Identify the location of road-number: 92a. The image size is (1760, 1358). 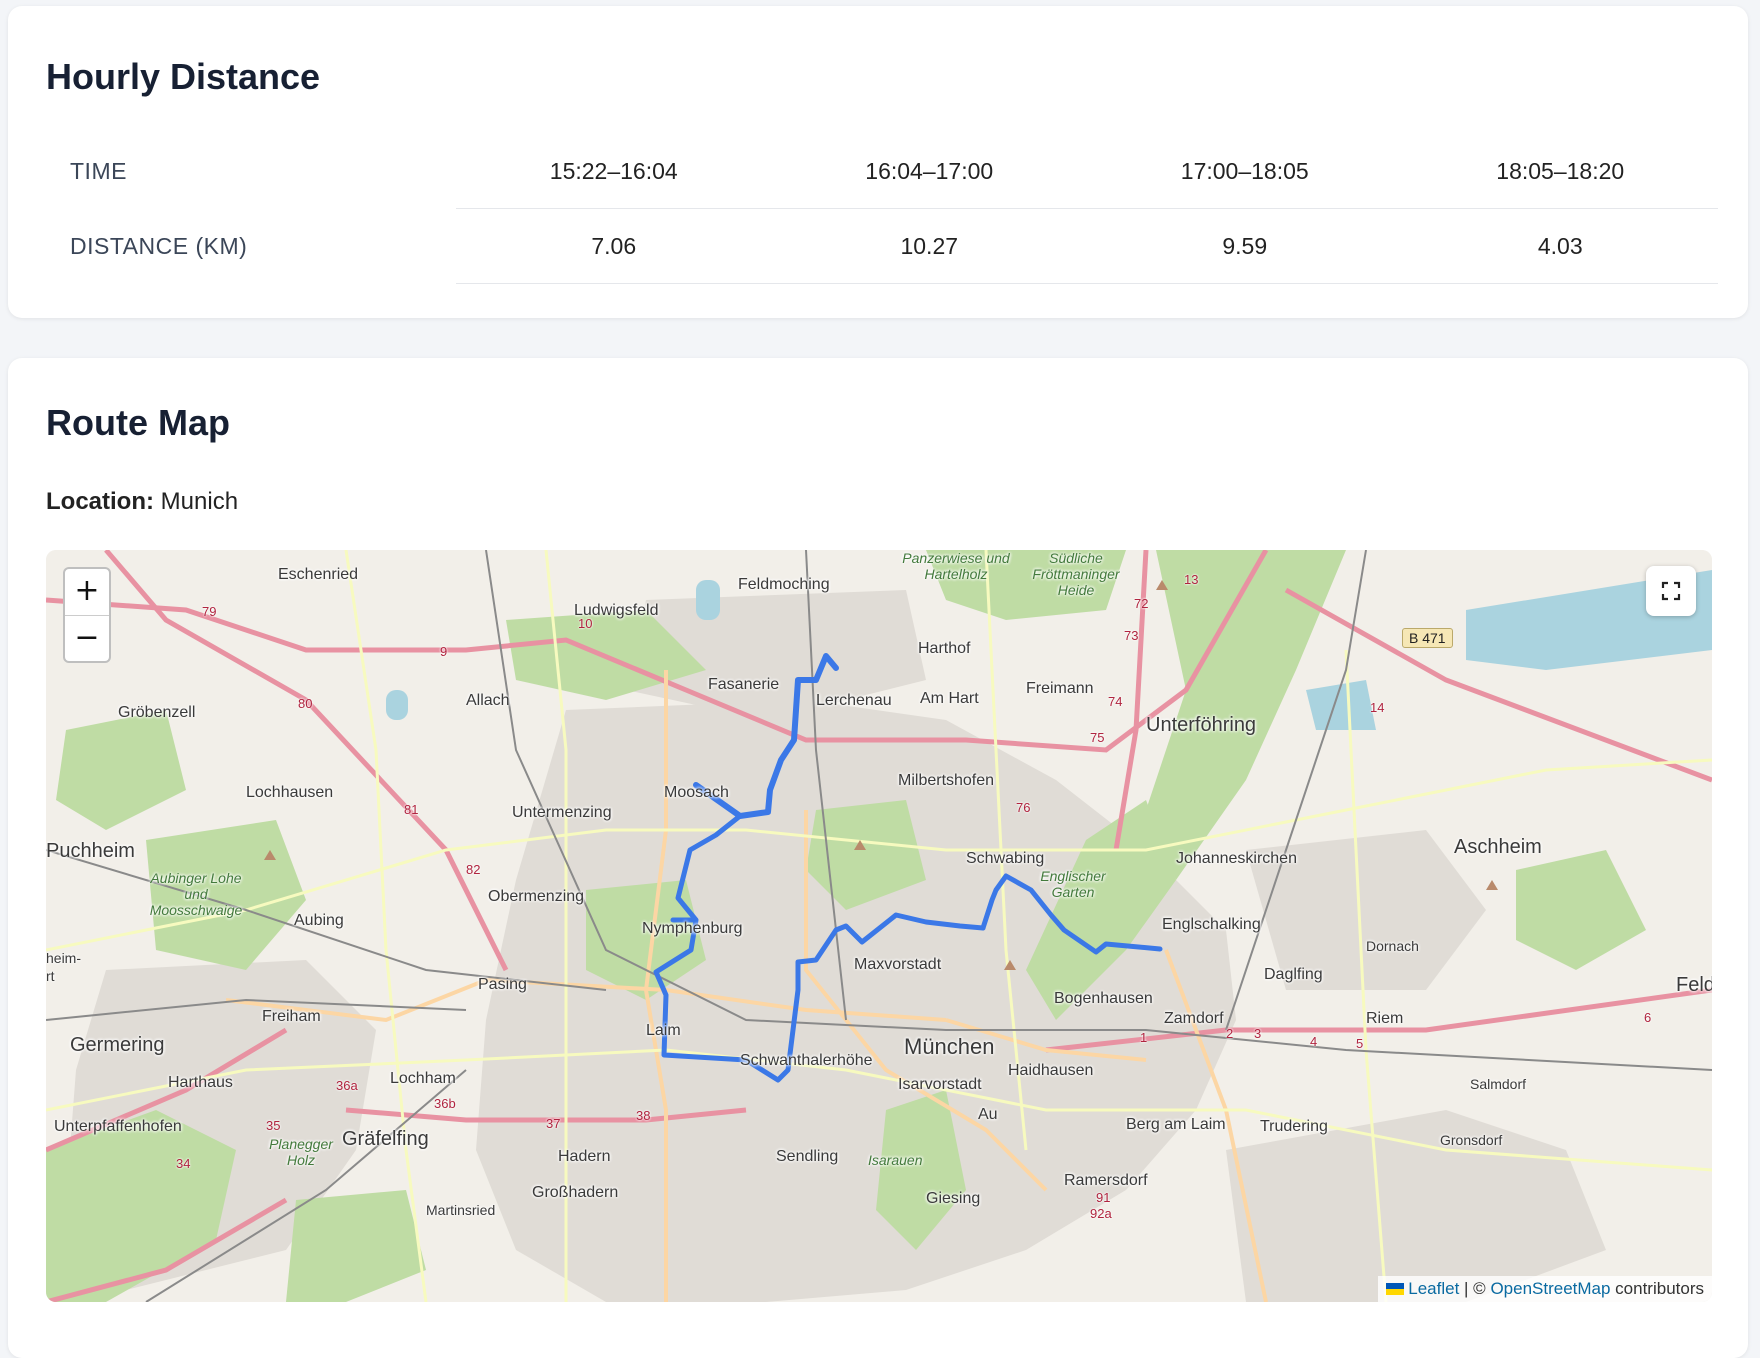
(1101, 1213).